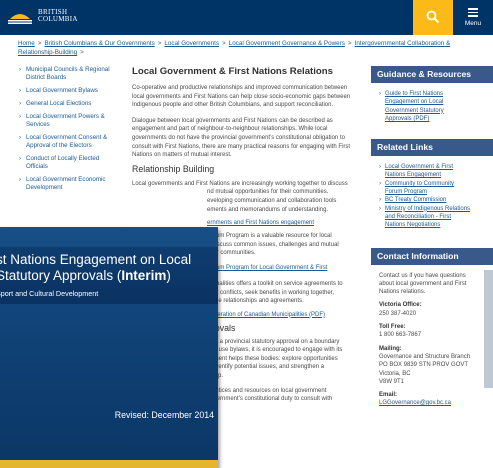 This screenshot has height=468, width=493. I want to click on cover-title-line-2: Statutory Approvals (Interim), so click(109, 276).